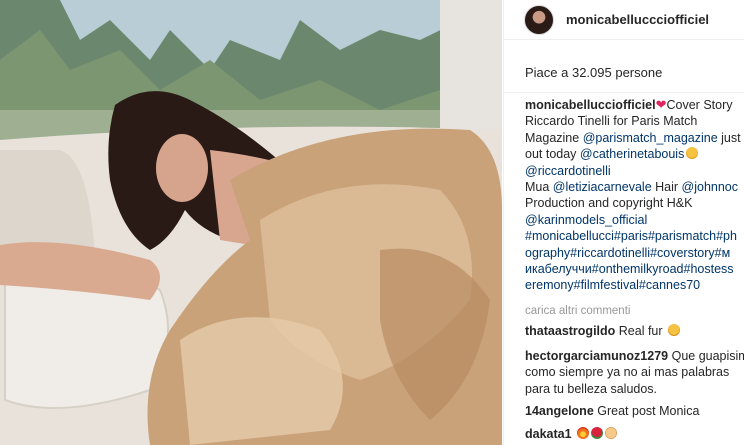 The image size is (744, 445). I want to click on comment-username: dakata1, so click(548, 434).